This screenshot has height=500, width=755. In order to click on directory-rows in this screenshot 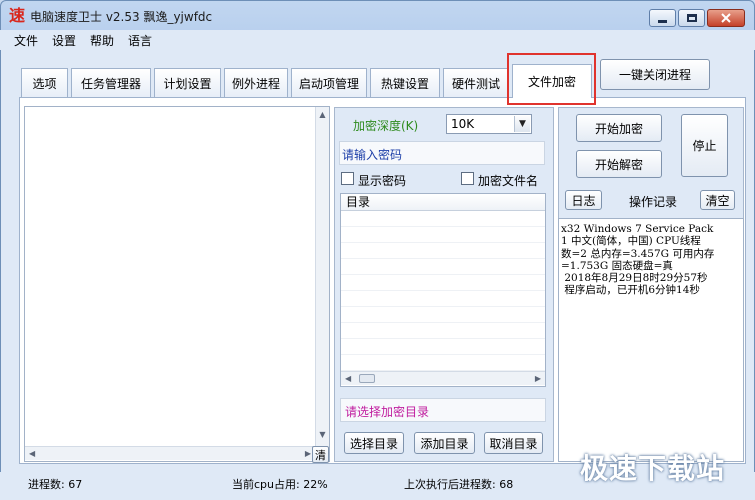, I will do `click(443, 291)`.